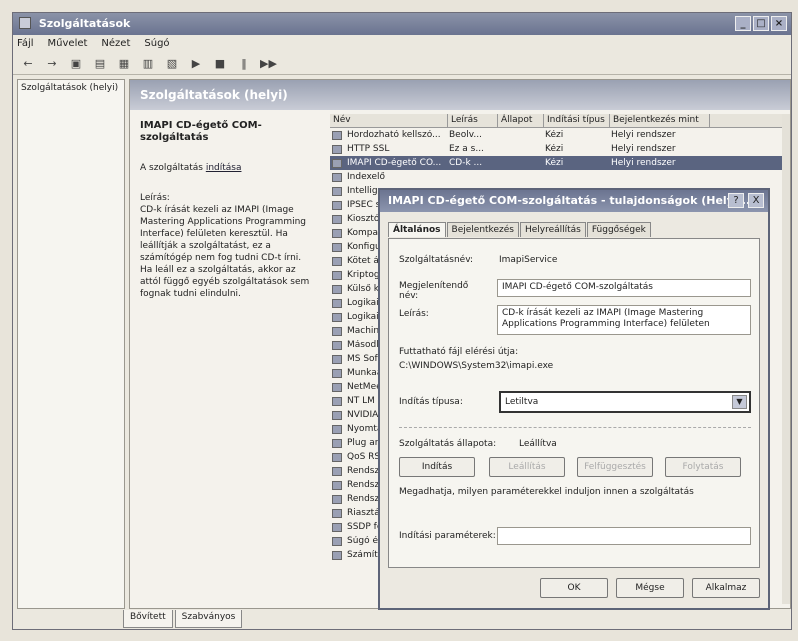  Describe the element at coordinates (625, 402) in the screenshot. I see `startup-type-select: Letiltva ▼` at that location.